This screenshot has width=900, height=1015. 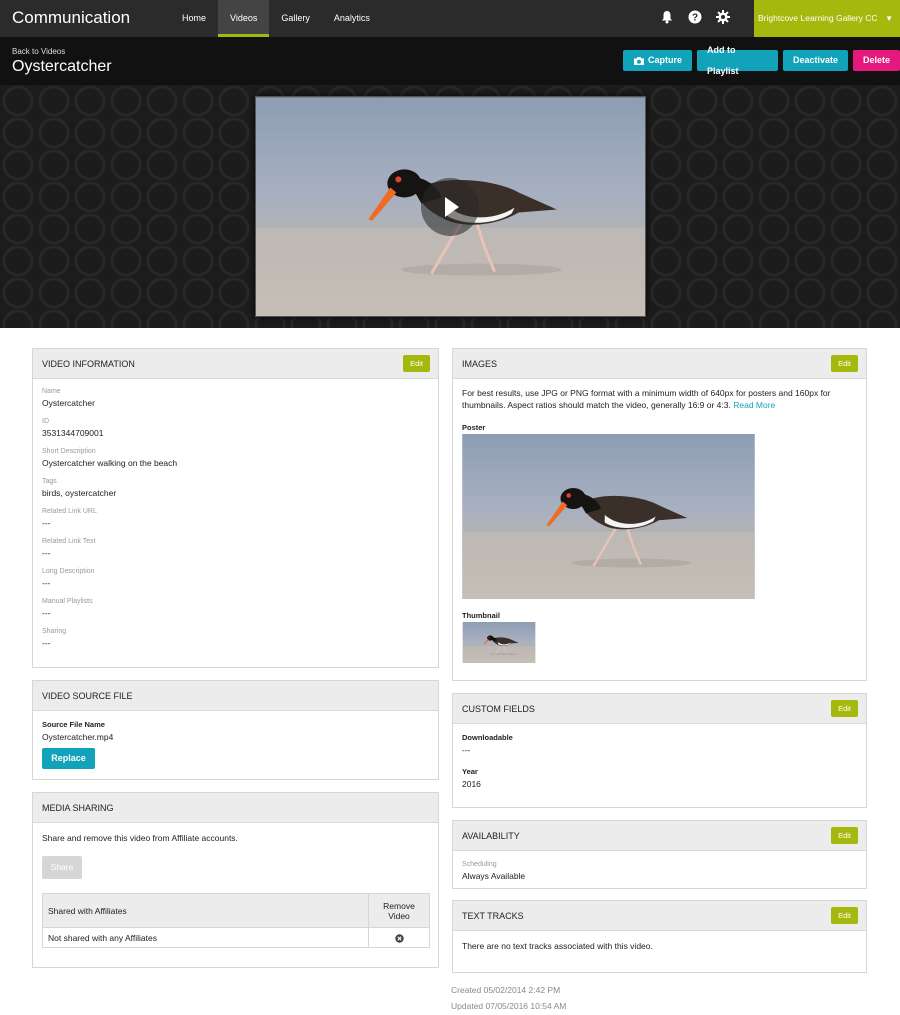 I want to click on field-name: Name Oystercatcher, so click(x=68, y=398).